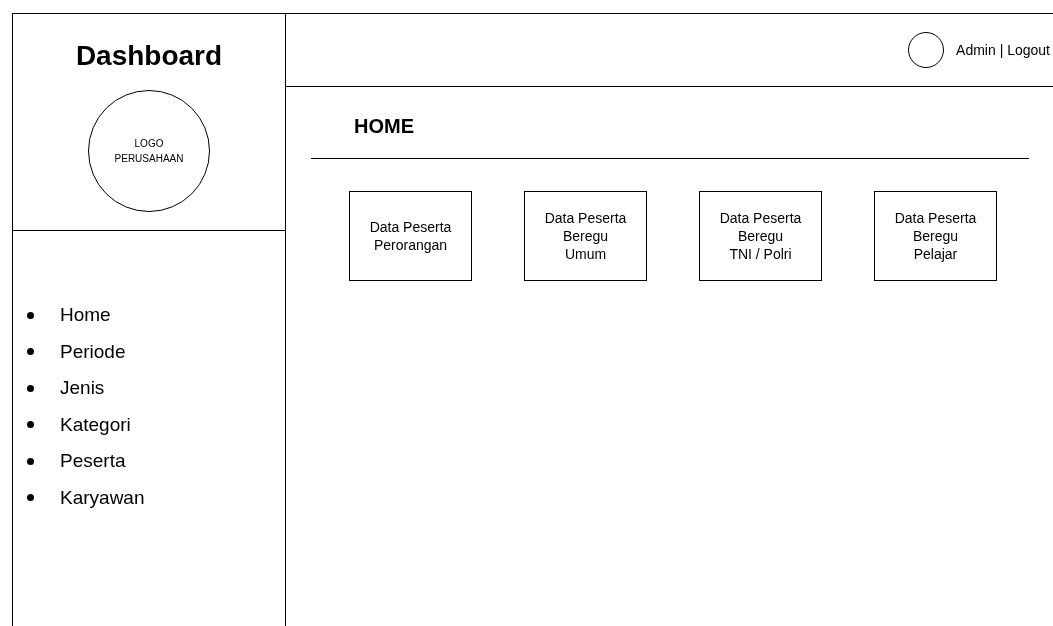 Image resolution: width=1053 pixels, height=626 pixels. I want to click on page-title: HOME, so click(384, 126).